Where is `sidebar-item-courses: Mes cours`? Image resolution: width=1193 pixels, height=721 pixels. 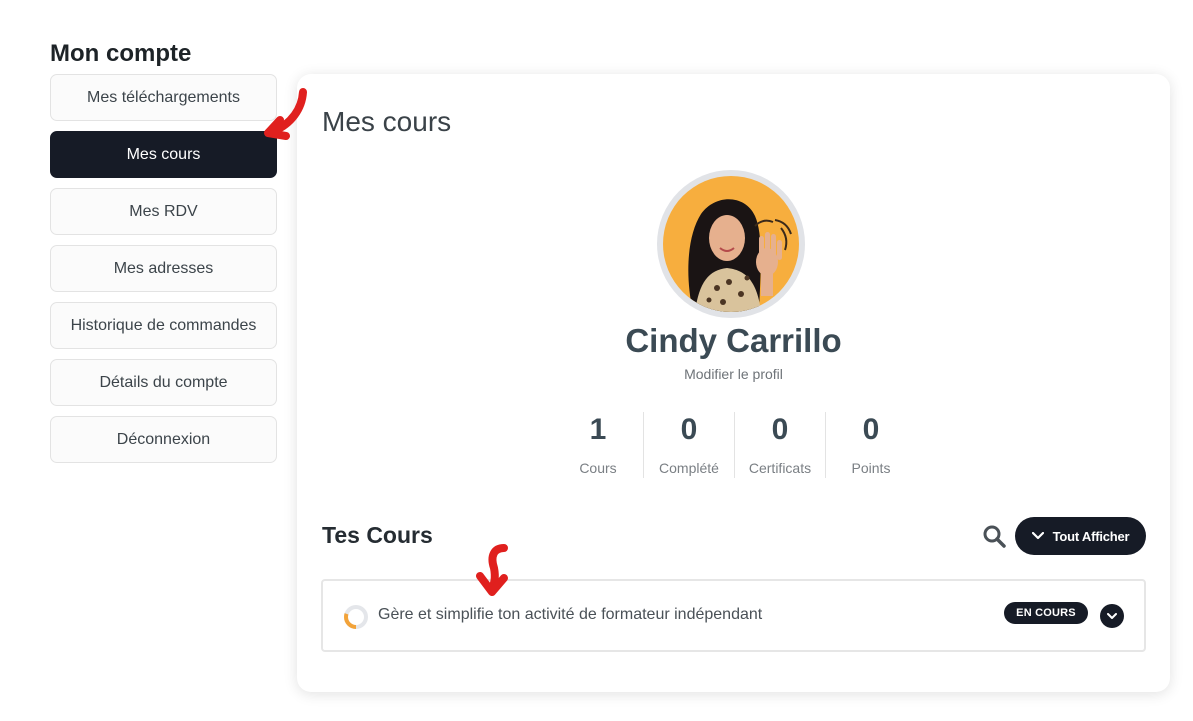 sidebar-item-courses: Mes cours is located at coordinates (163, 154).